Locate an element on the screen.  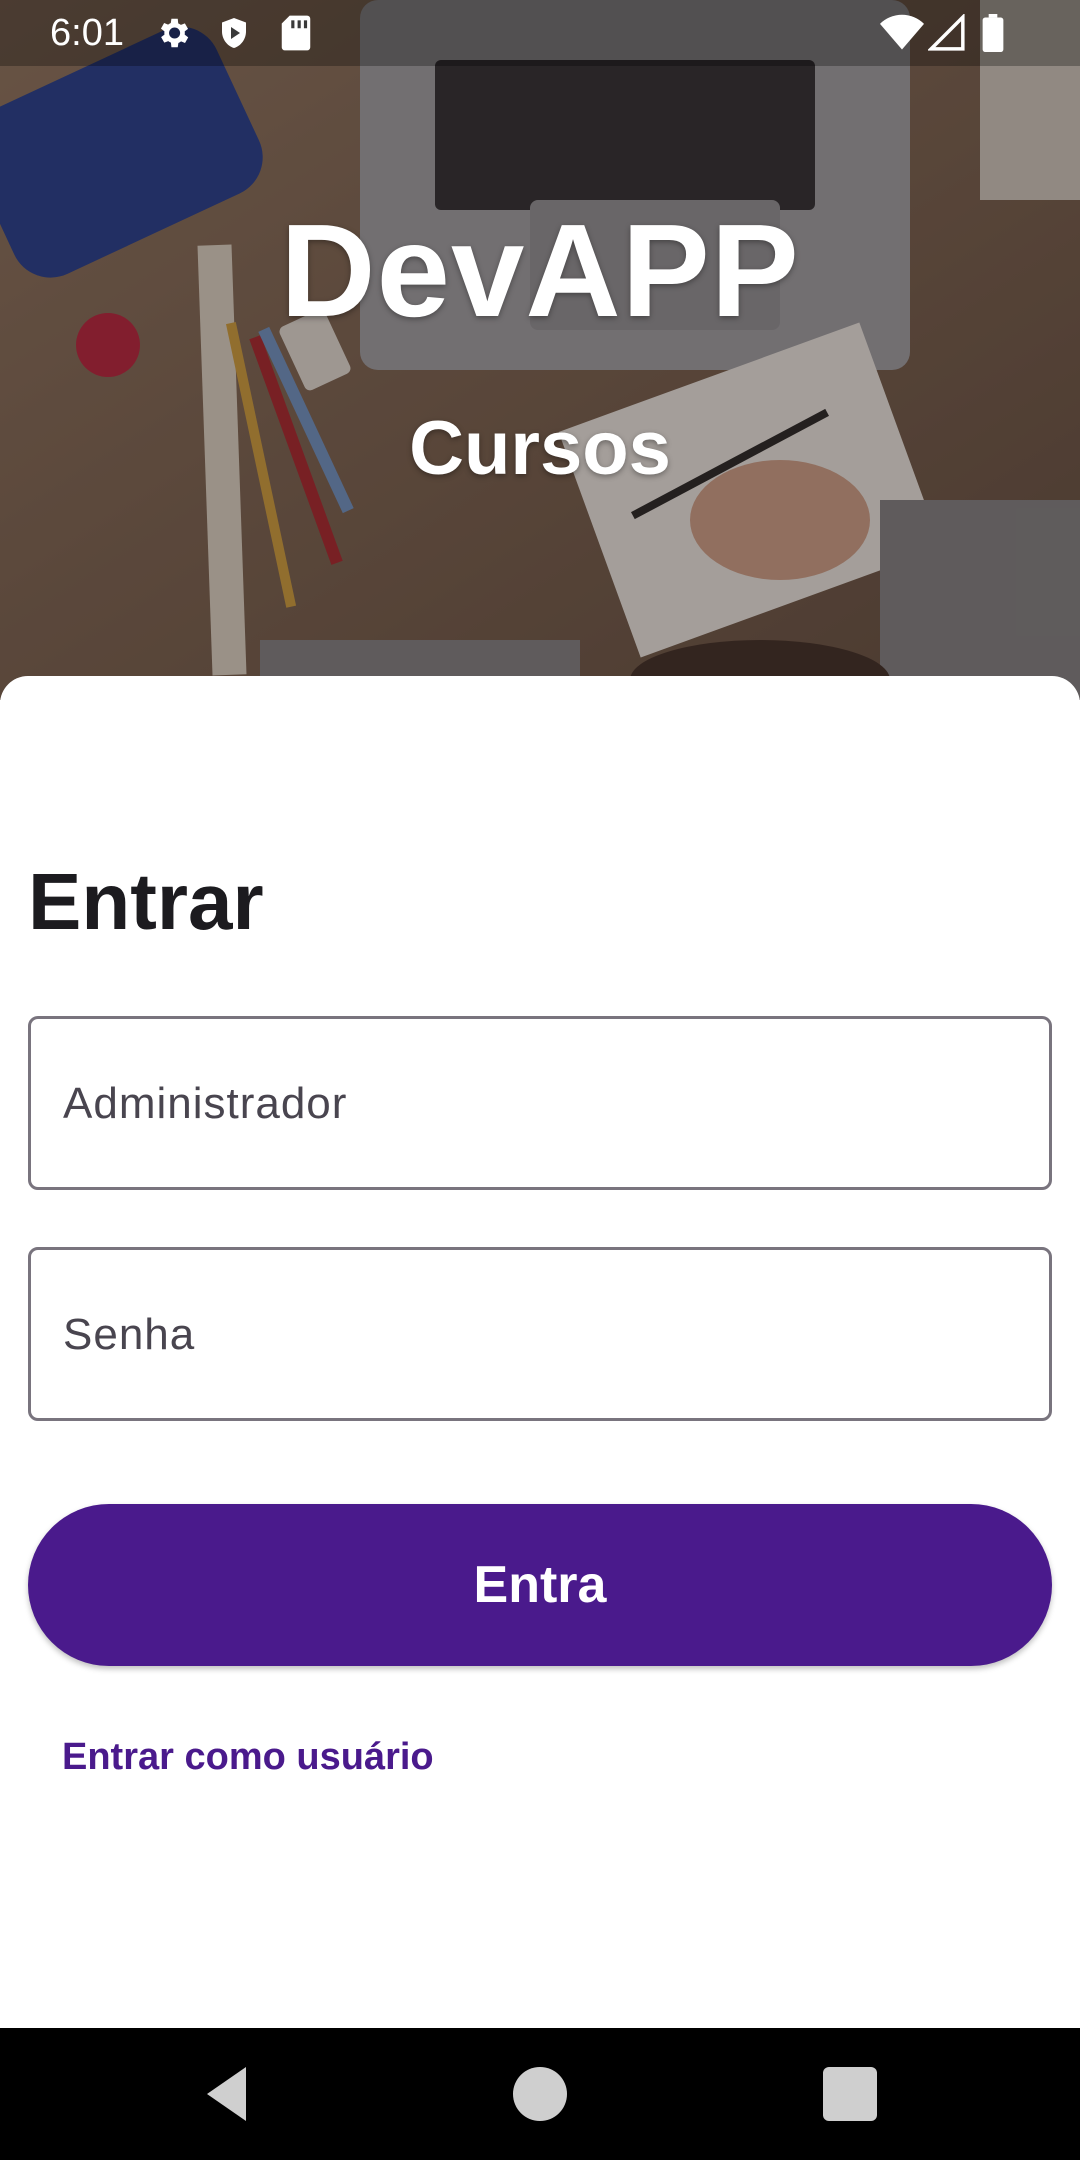
login-heading: Entrar is located at coordinates (146, 901).